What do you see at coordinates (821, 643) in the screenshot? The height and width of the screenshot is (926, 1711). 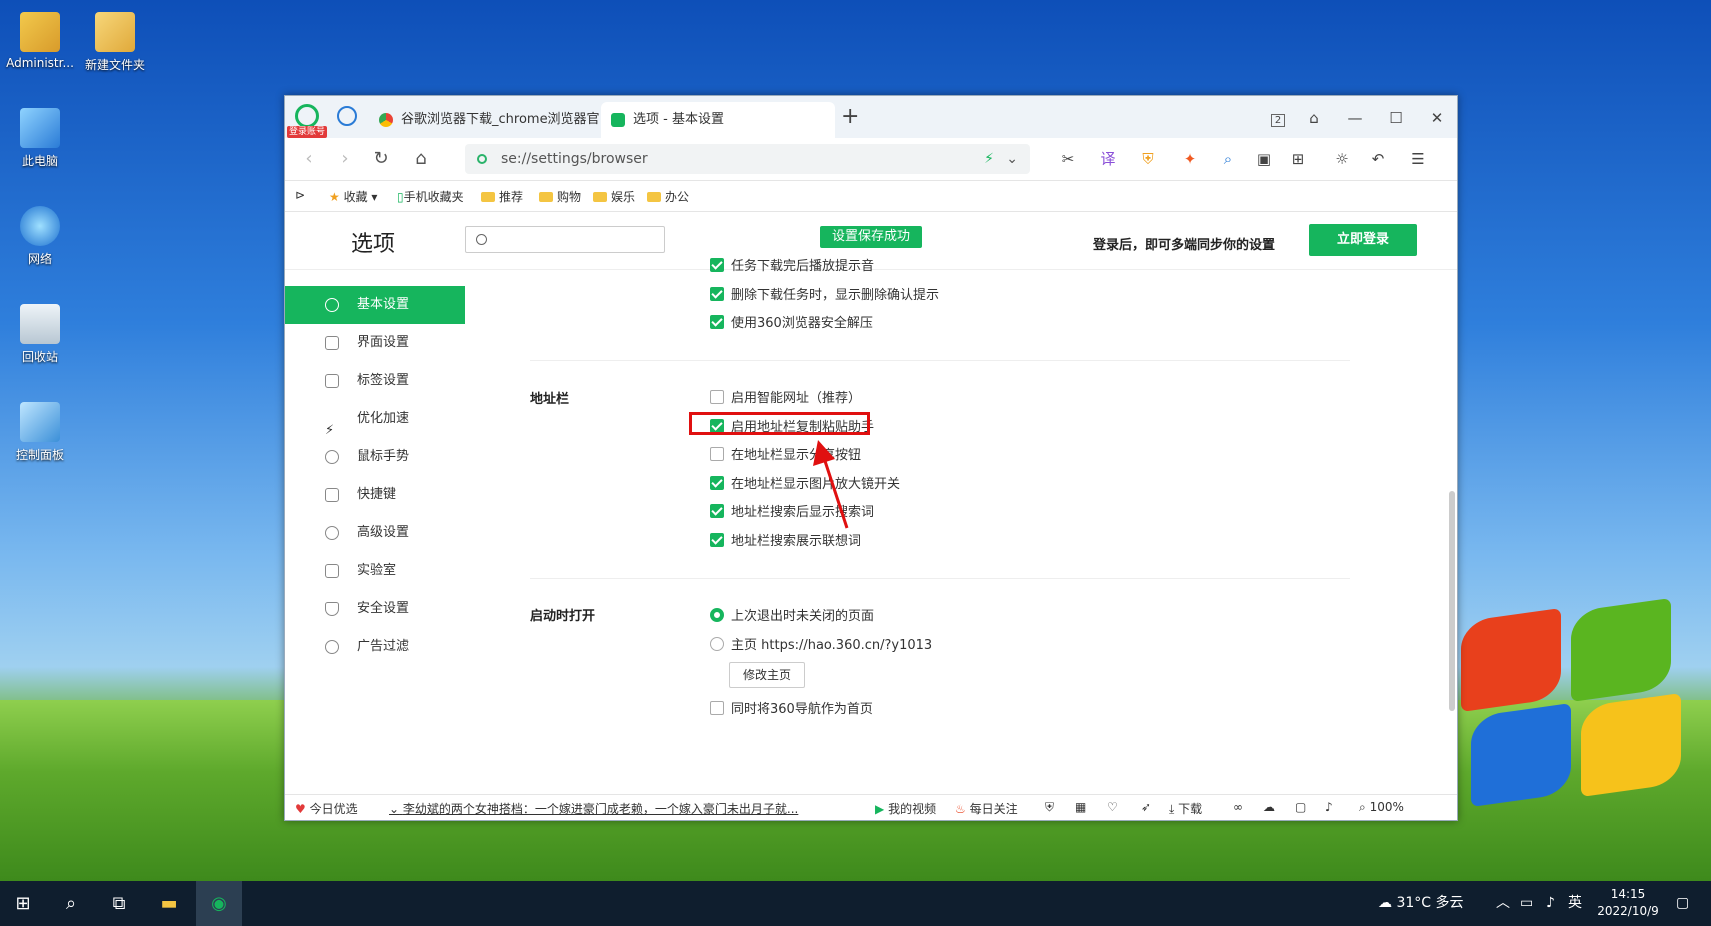 I see `option-home-page: 主页 https://hao.360.cn/?y1013` at bounding box center [821, 643].